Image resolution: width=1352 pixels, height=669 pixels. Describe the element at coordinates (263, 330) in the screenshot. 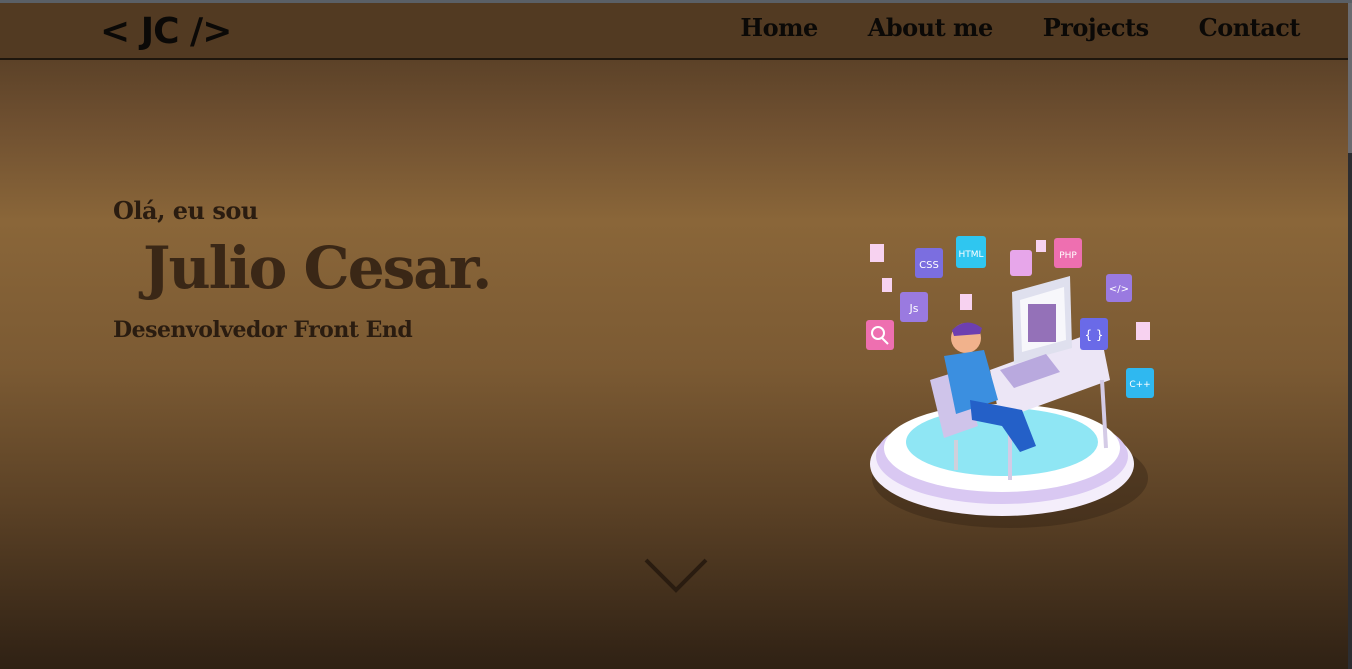

I see `hero-role: Desenvolvedor Front End` at that location.